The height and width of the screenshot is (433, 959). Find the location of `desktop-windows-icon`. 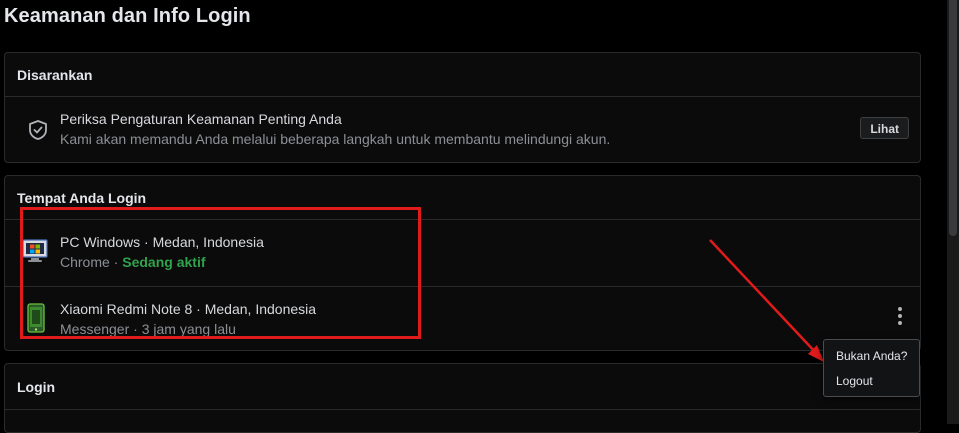

desktop-windows-icon is located at coordinates (35, 253).